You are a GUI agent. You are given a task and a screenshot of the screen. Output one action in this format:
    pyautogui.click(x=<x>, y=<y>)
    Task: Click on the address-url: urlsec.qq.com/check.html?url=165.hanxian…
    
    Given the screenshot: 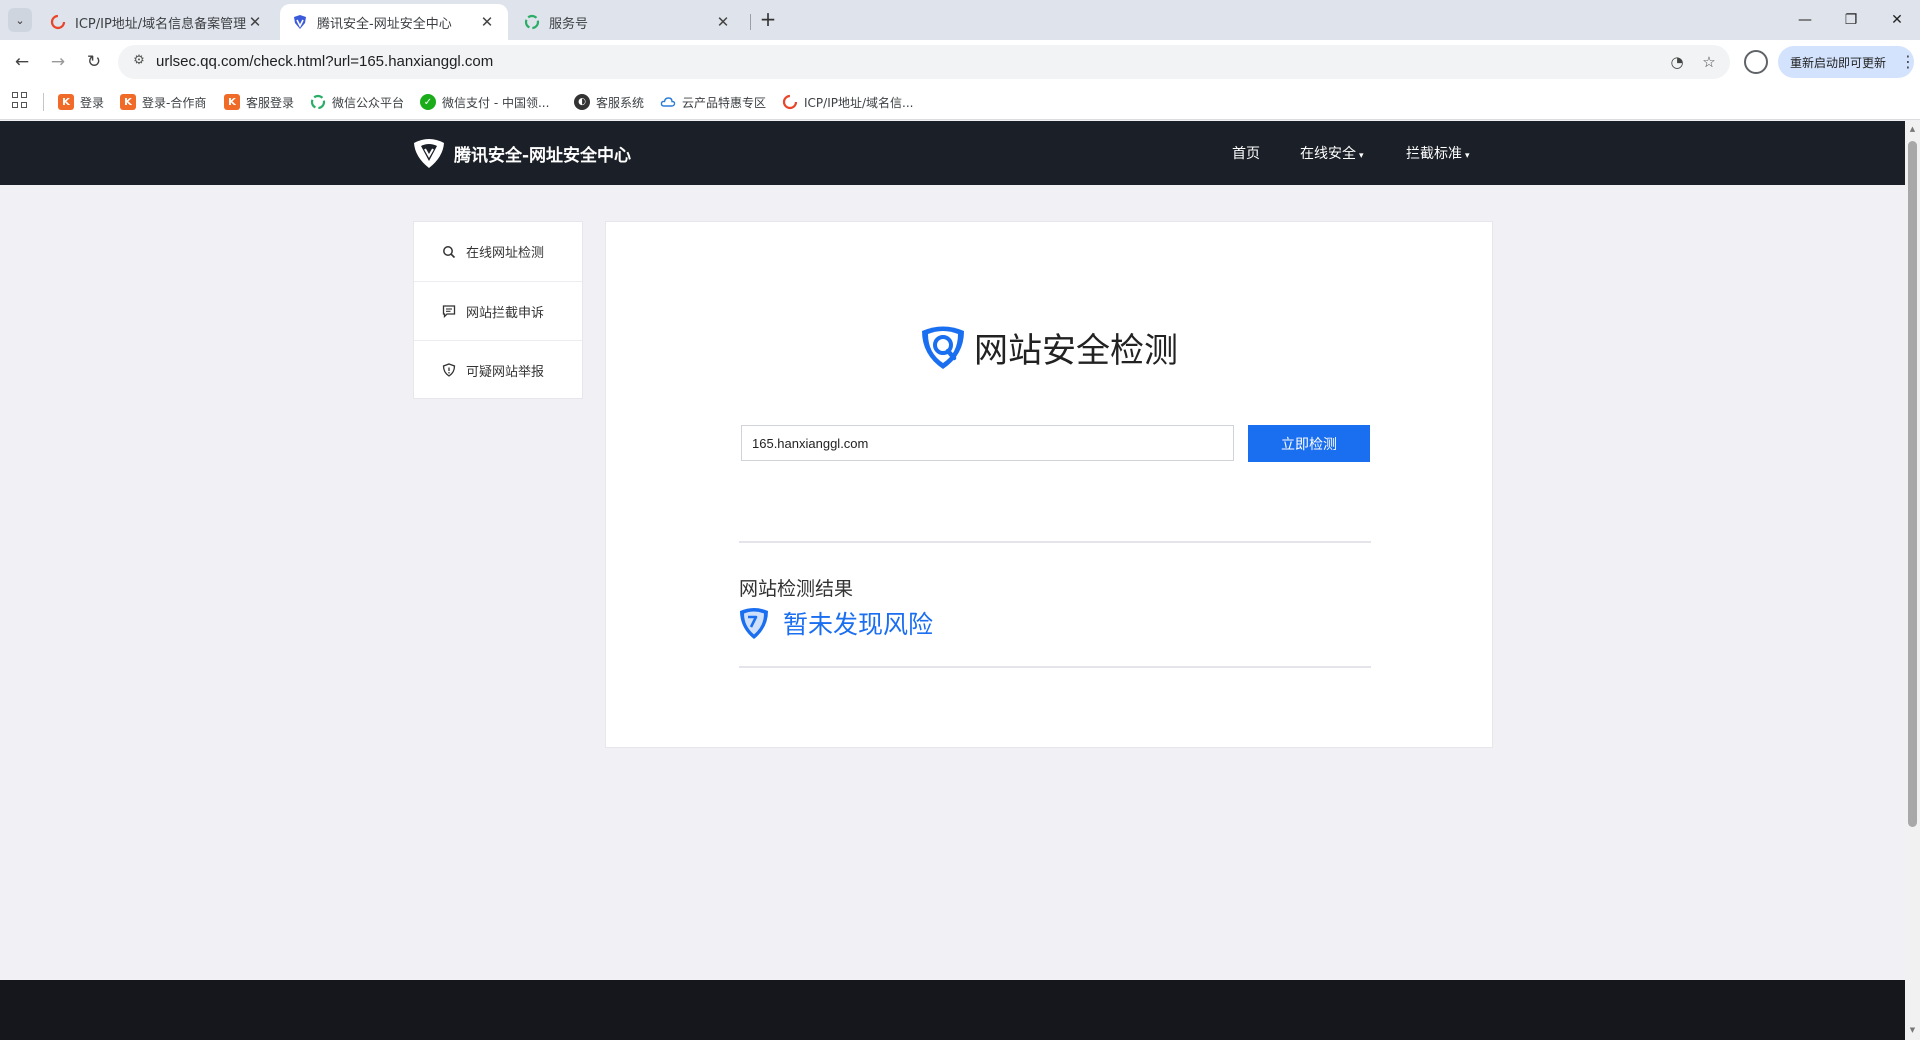 What is the action you would take?
    pyautogui.click(x=324, y=61)
    